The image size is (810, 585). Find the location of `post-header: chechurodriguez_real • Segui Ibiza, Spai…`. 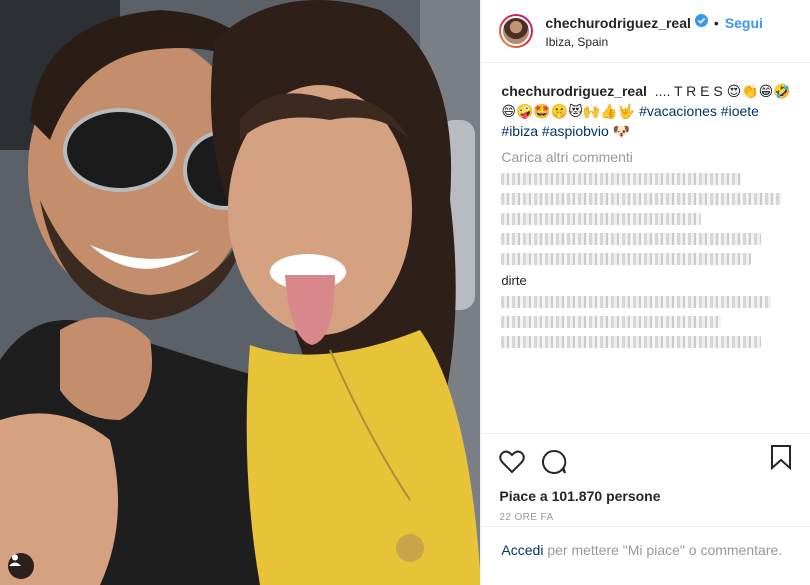

post-header: chechurodriguez_real • Segui Ibiza, Spai… is located at coordinates (645, 31).